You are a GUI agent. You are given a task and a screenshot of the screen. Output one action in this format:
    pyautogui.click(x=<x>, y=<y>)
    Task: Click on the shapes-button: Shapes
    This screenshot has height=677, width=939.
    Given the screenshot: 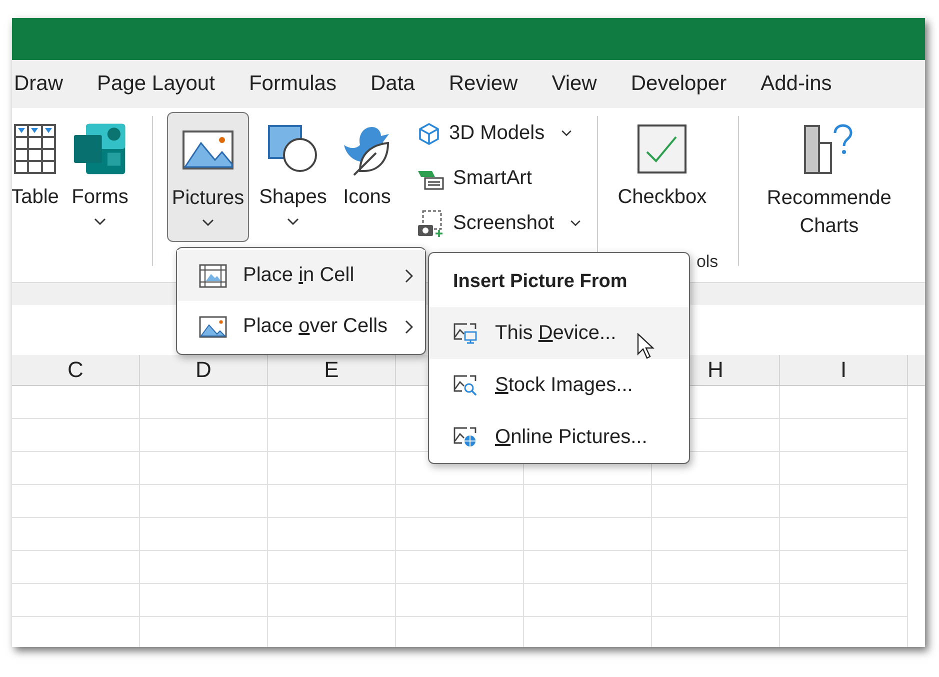 What is the action you would take?
    pyautogui.click(x=293, y=197)
    